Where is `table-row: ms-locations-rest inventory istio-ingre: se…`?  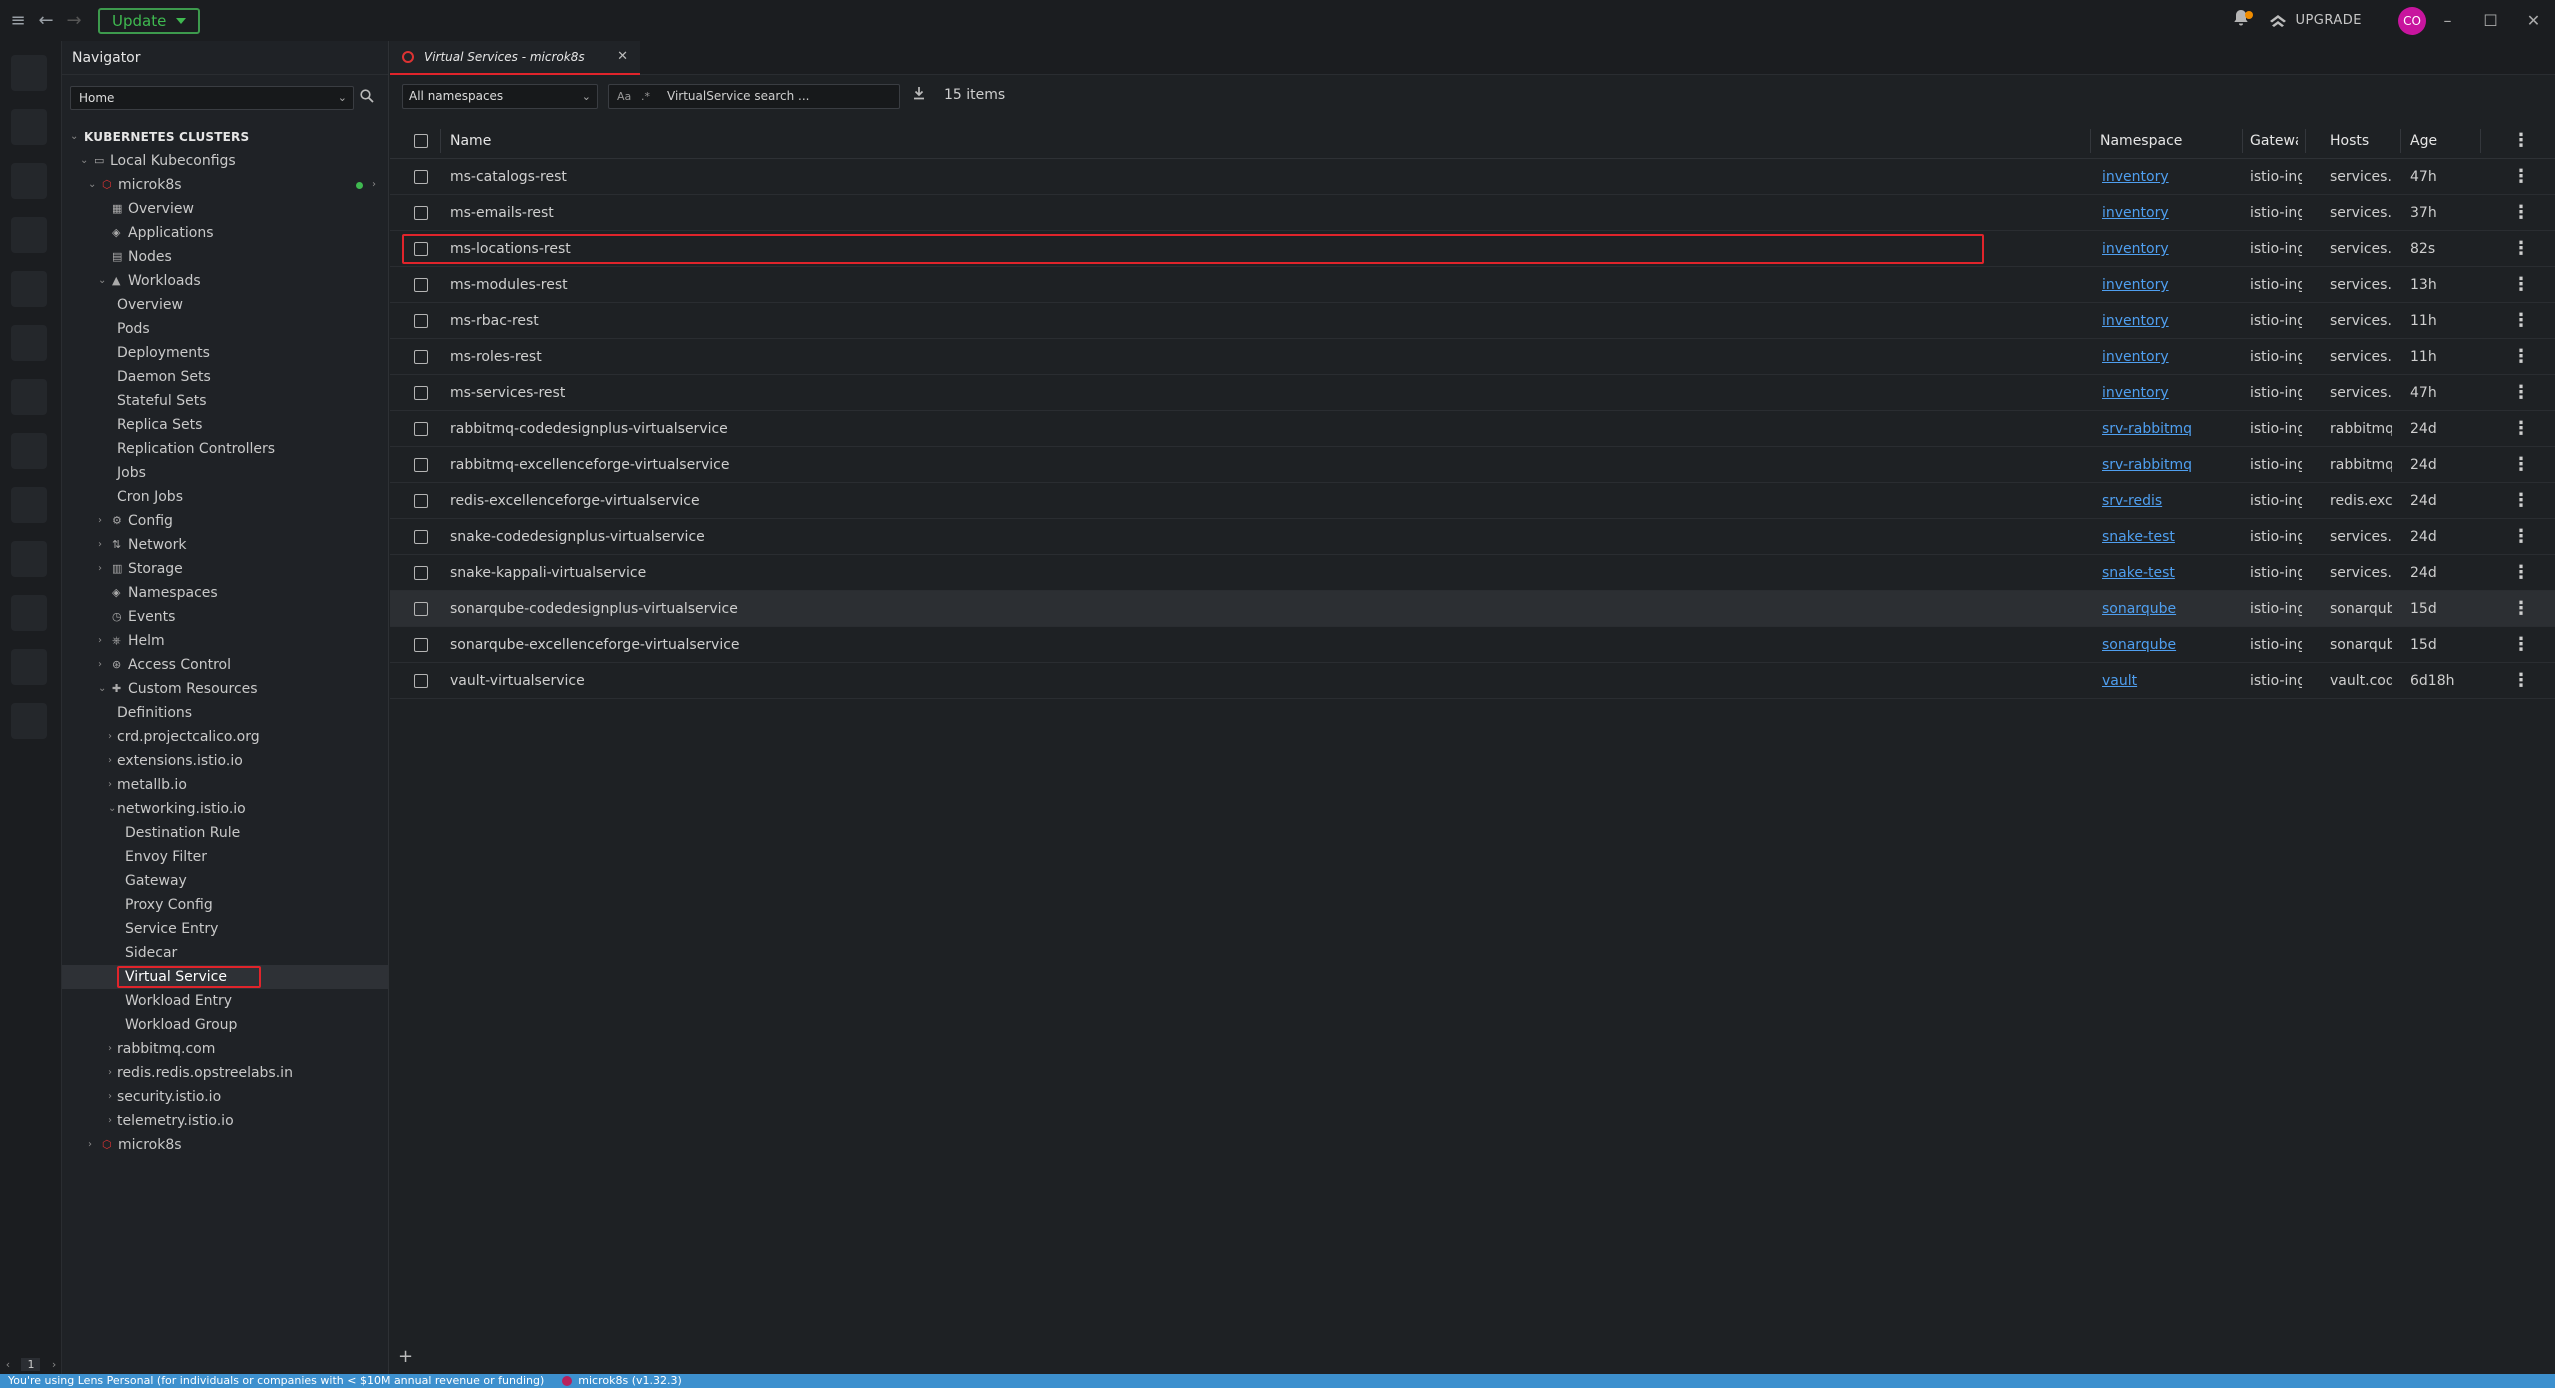
table-row: ms-locations-rest inventory istio-ingre: se… is located at coordinates (1472, 249).